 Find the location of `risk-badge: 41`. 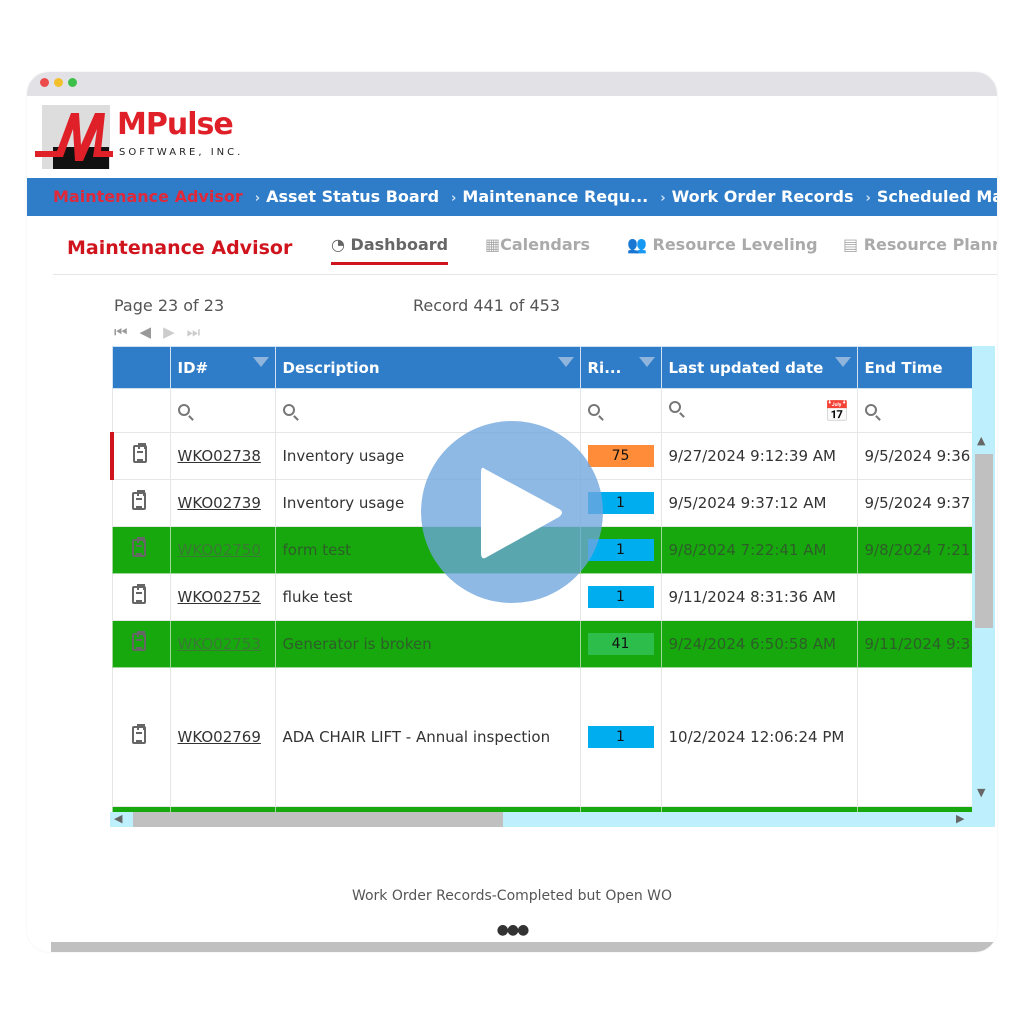

risk-badge: 41 is located at coordinates (620, 644).